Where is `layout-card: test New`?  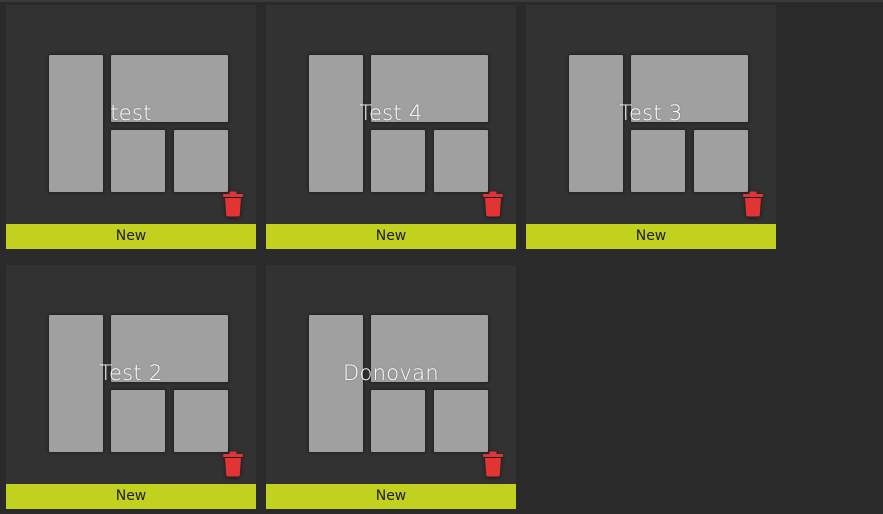
layout-card: test New is located at coordinates (131, 127).